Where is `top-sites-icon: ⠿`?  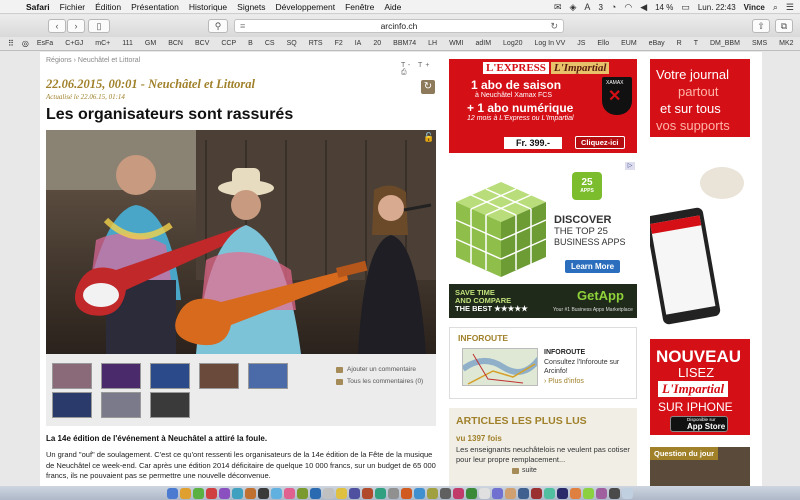
top-sites-icon: ⠿ is located at coordinates (11, 43).